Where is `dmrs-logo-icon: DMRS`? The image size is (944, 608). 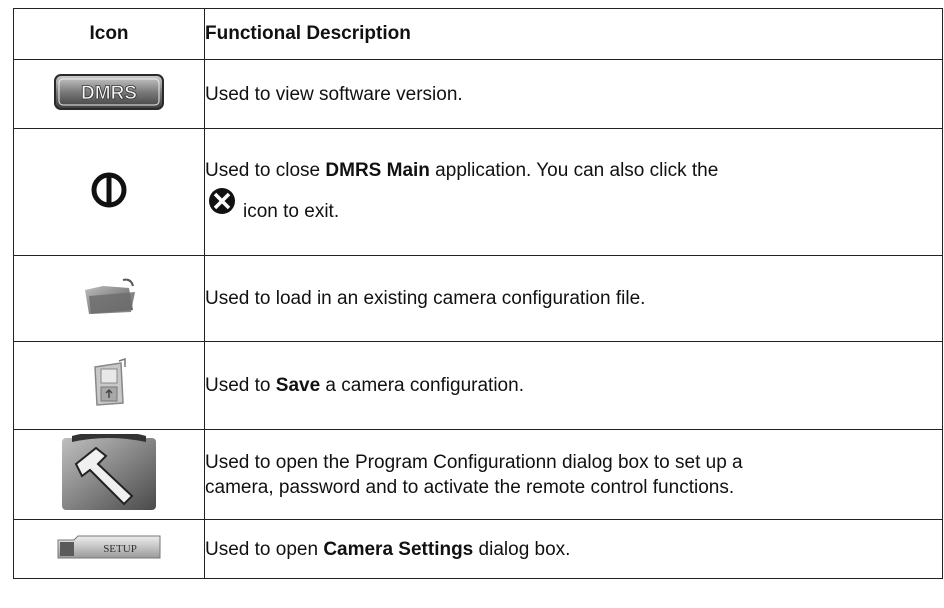 dmrs-logo-icon: DMRS is located at coordinates (109, 94).